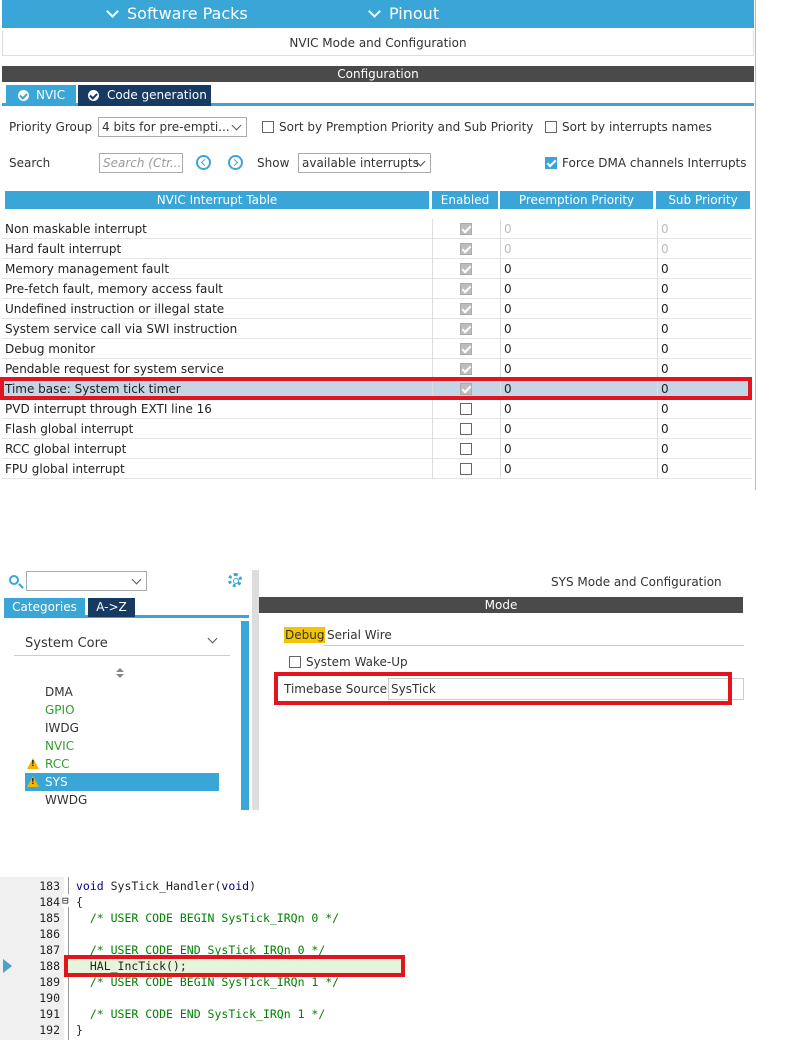  What do you see at coordinates (377, 309) in the screenshot?
I see `table-row: Undefined instruction or illegal state 0 0` at bounding box center [377, 309].